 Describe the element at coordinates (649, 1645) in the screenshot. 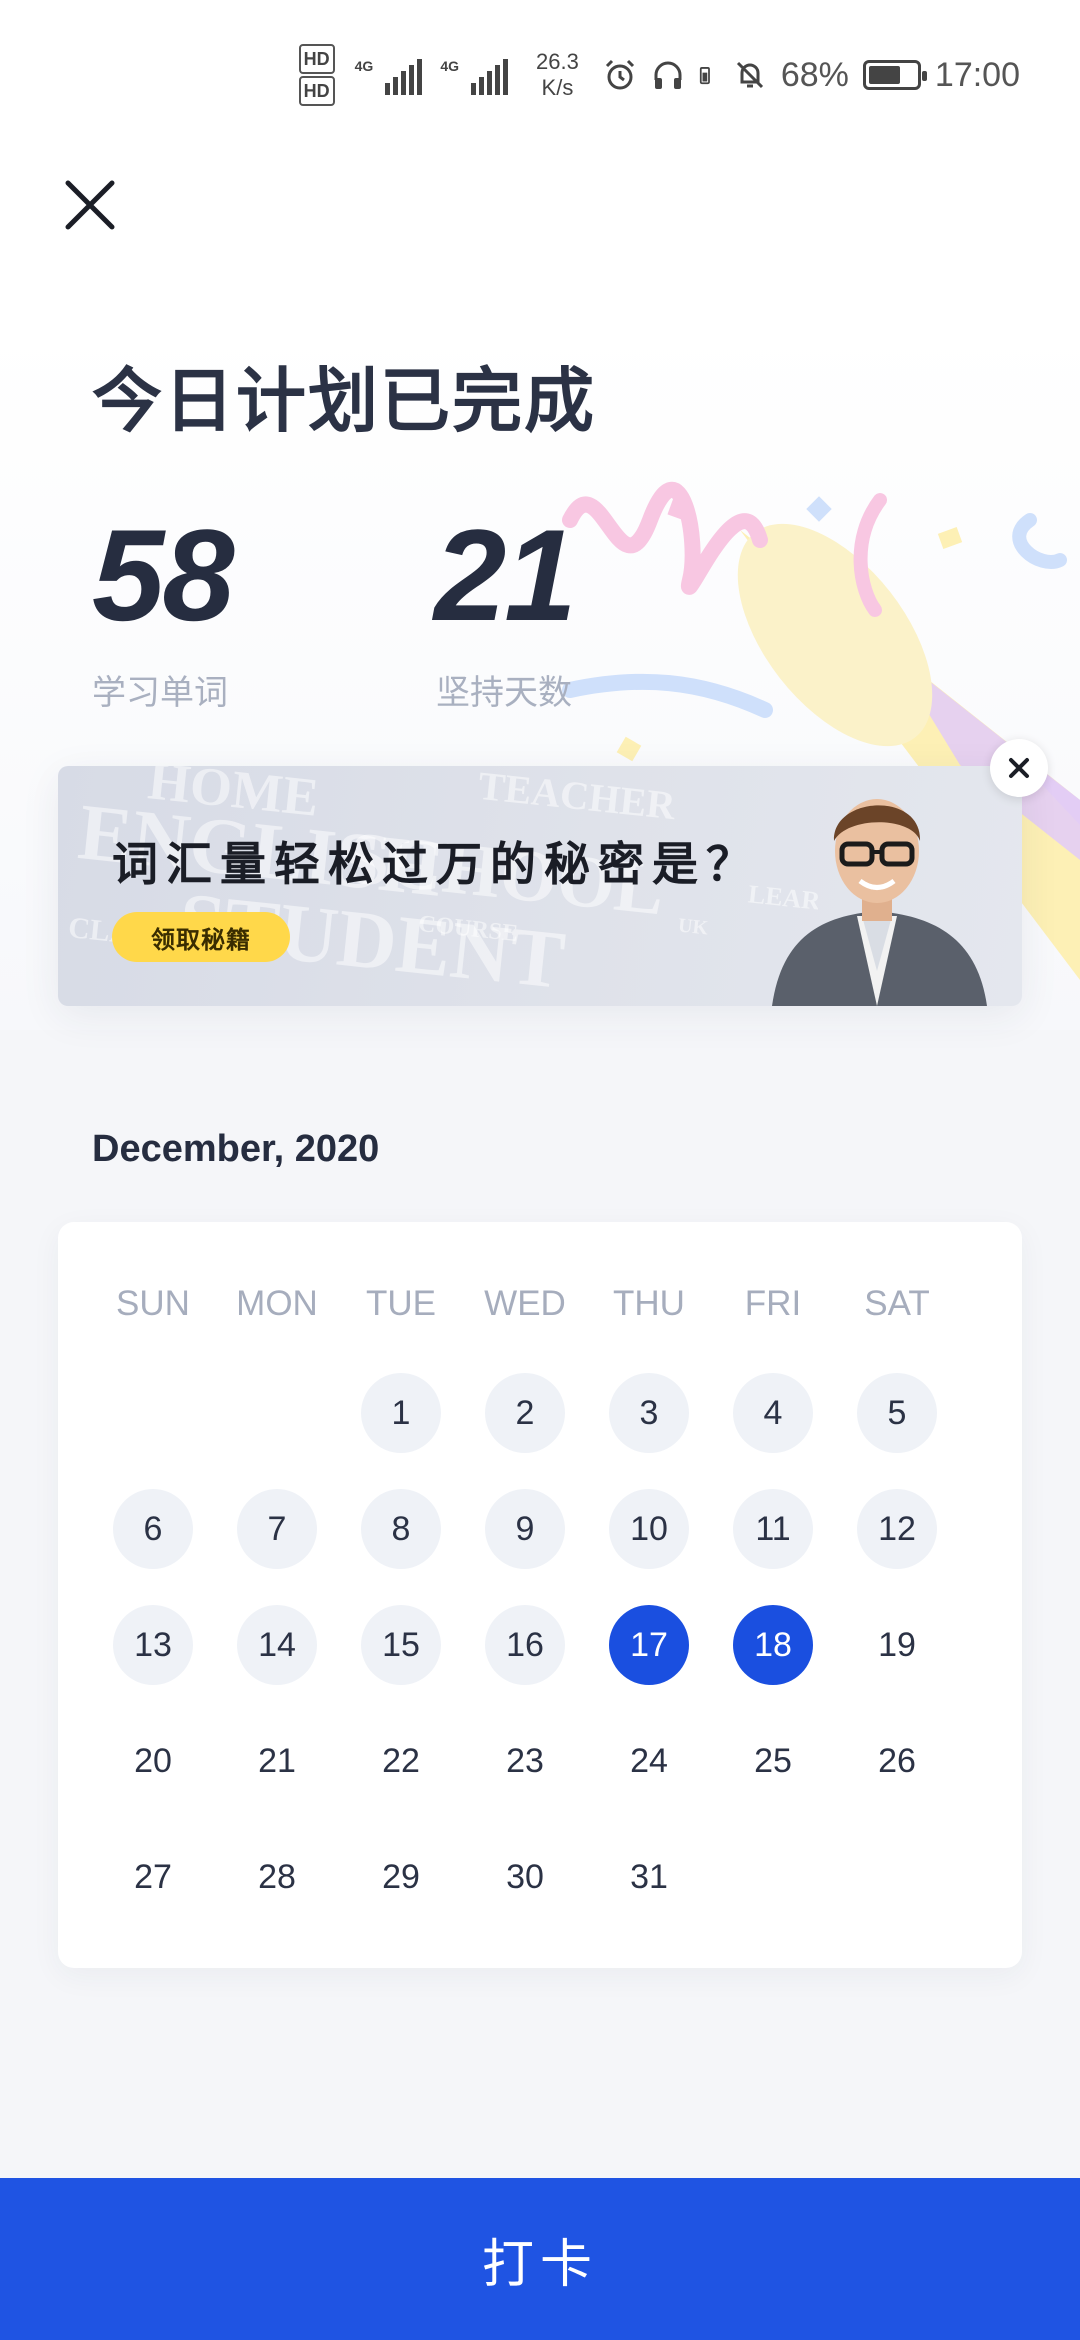

I see `calendar-day: 17` at that location.